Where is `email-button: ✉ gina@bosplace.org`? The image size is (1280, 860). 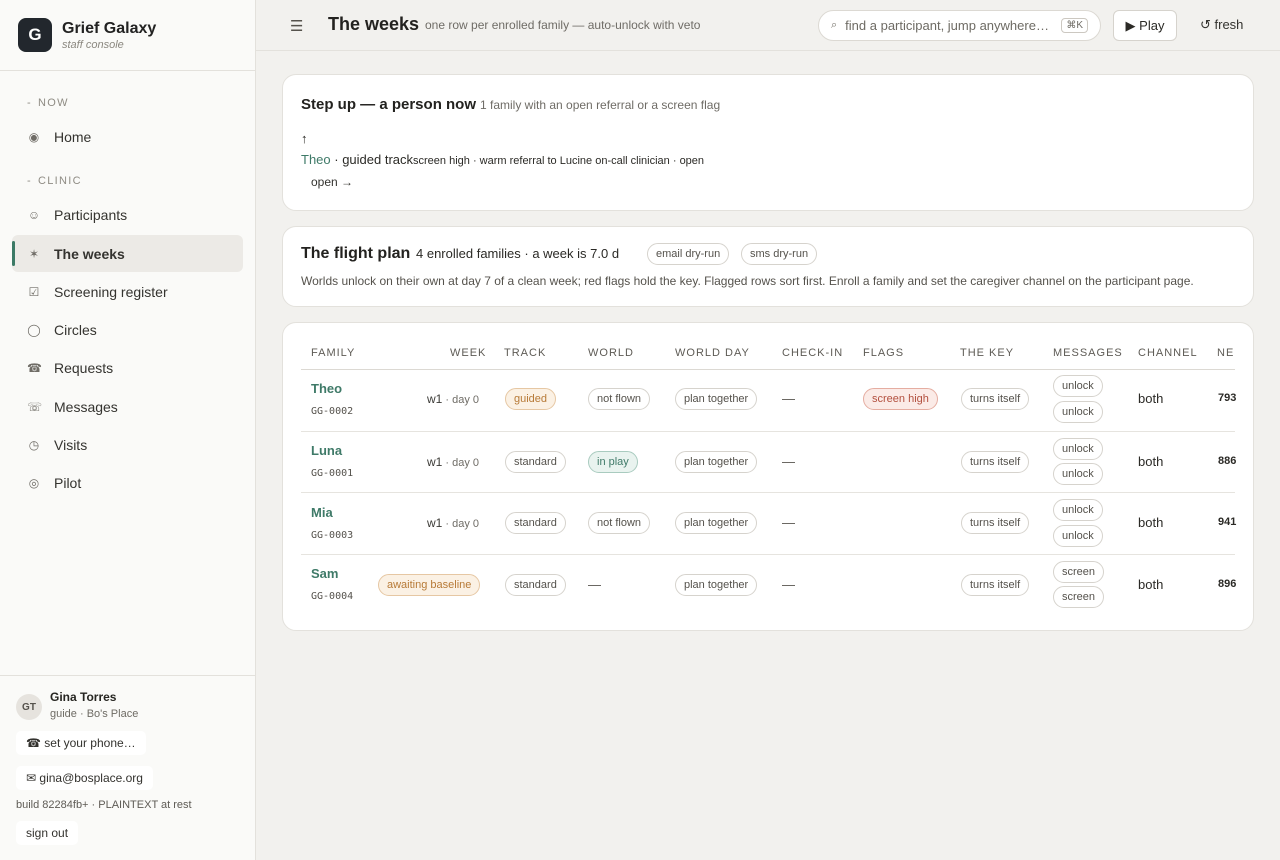 email-button: ✉ gina@bosplace.org is located at coordinates (84, 778).